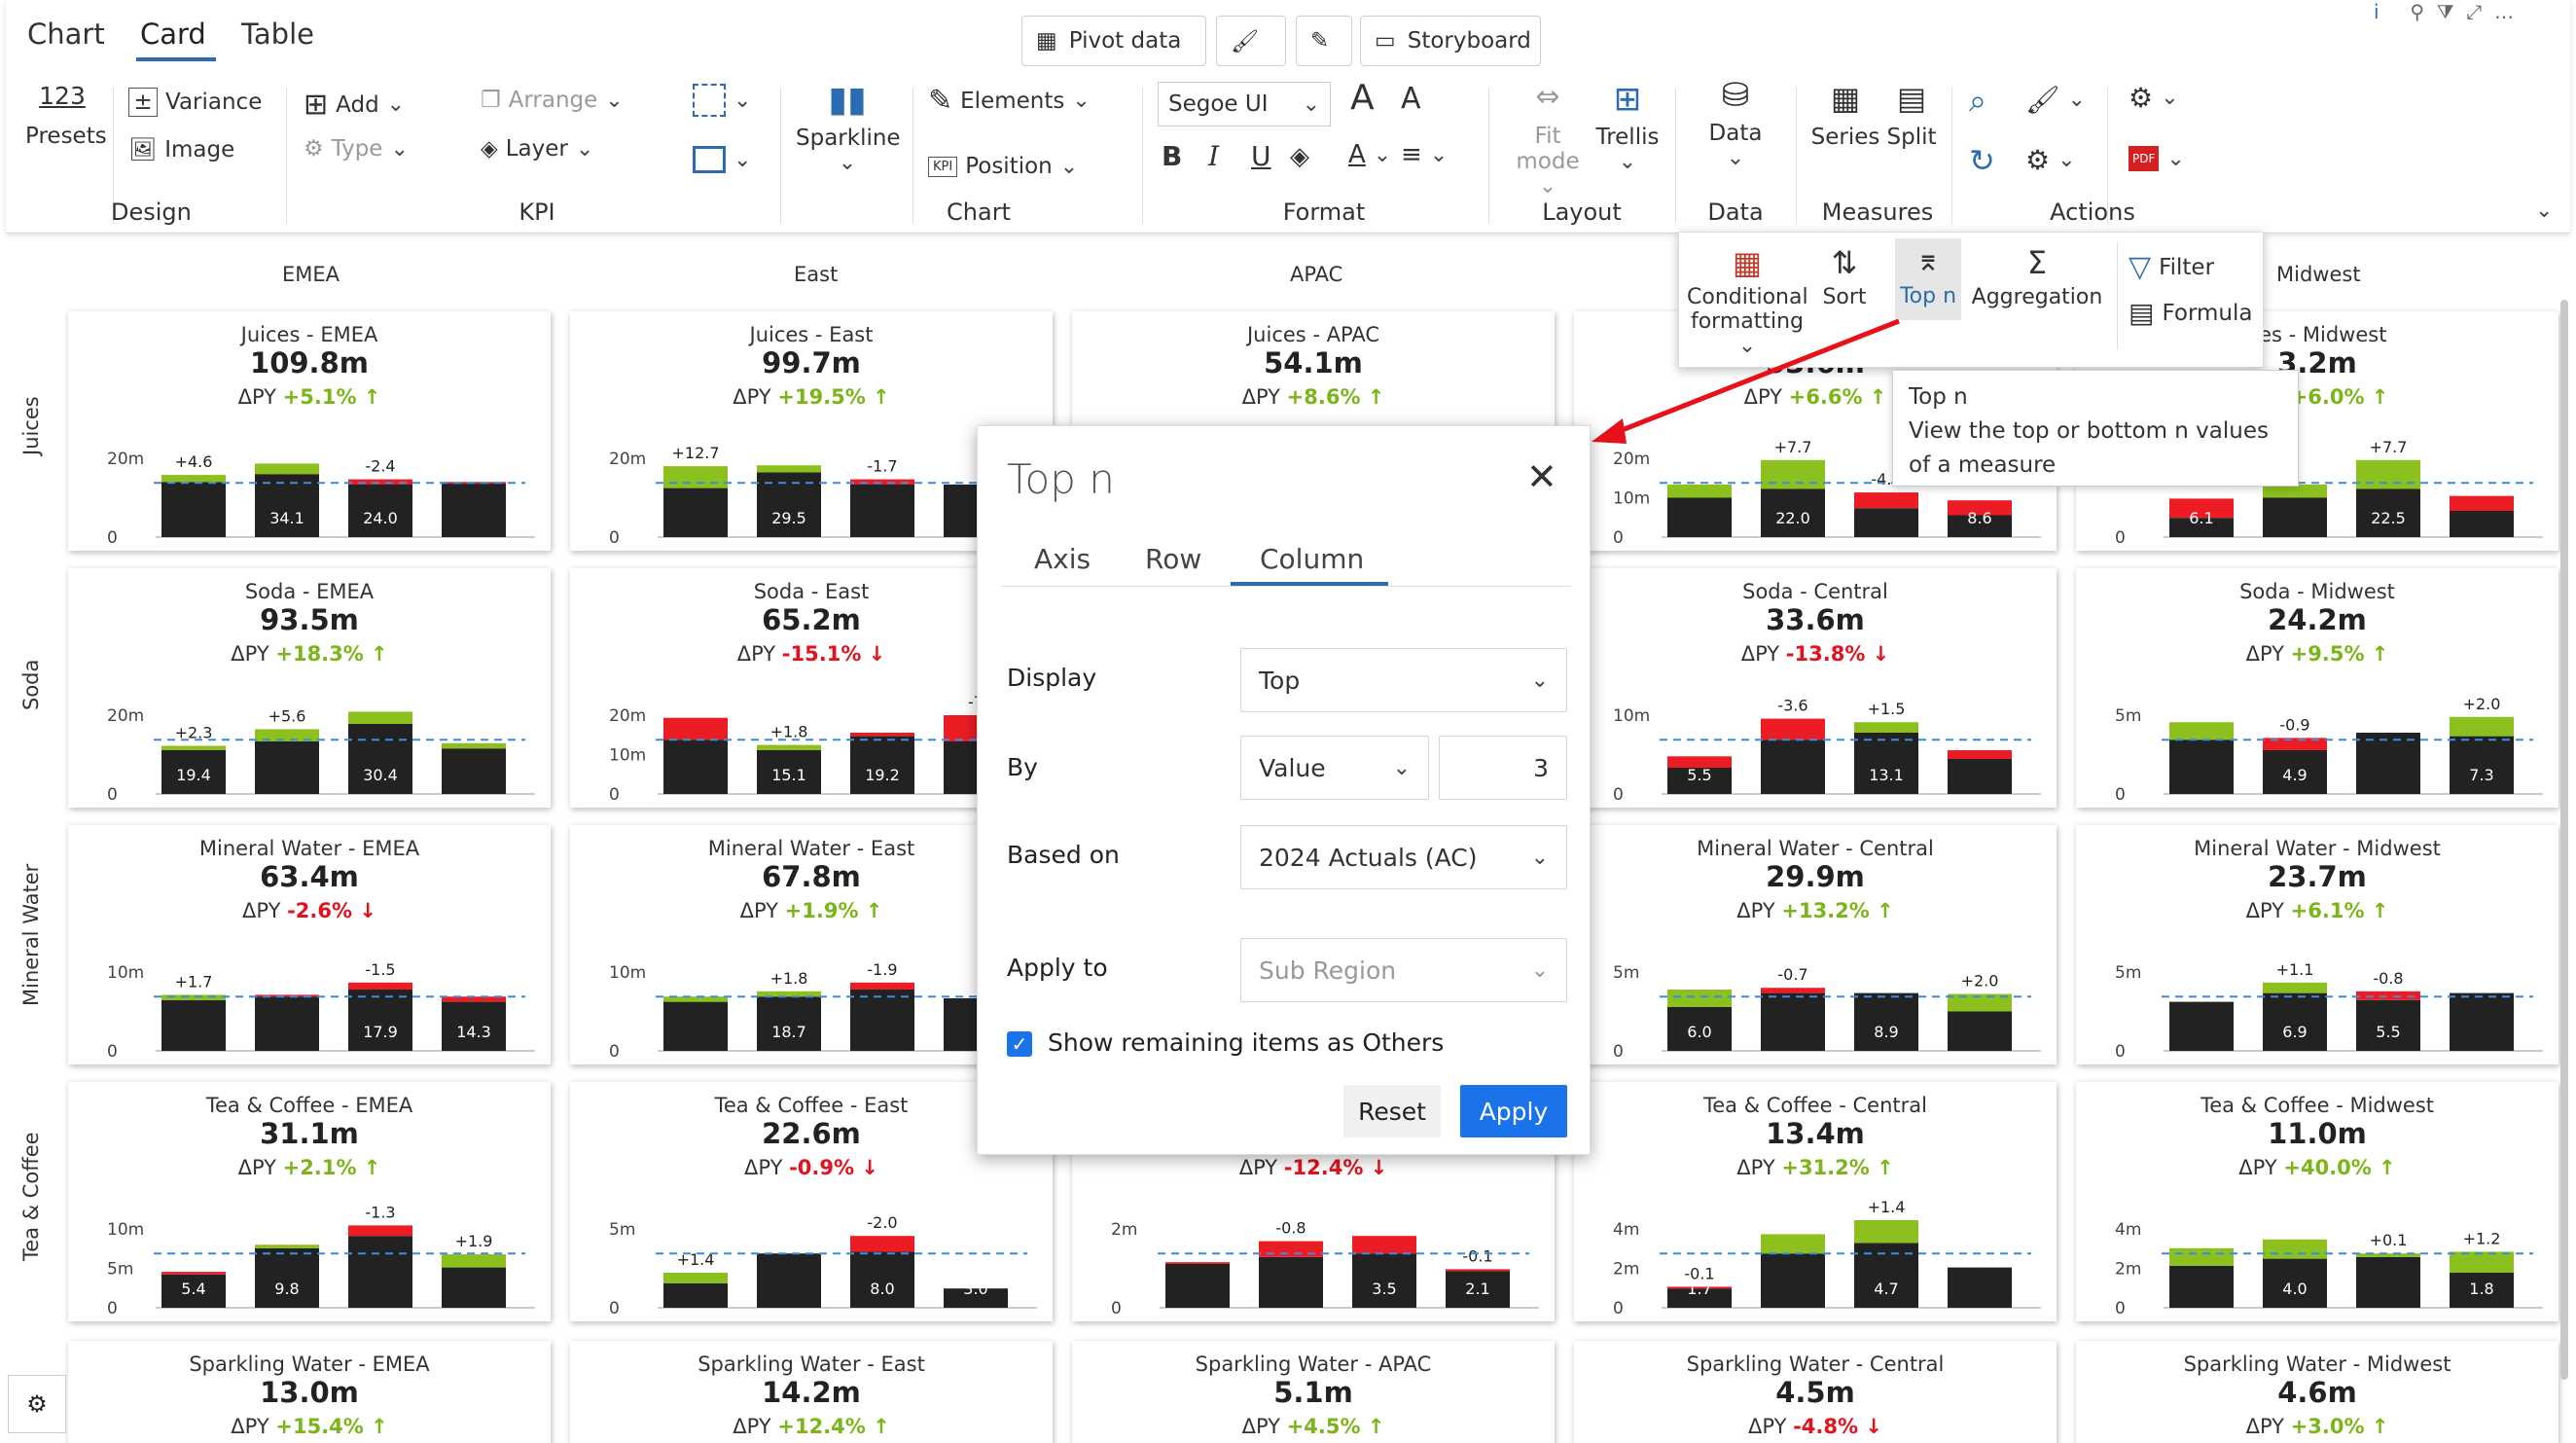  Describe the element at coordinates (1062, 559) in the screenshot. I see `tab-axis: Axis` at that location.